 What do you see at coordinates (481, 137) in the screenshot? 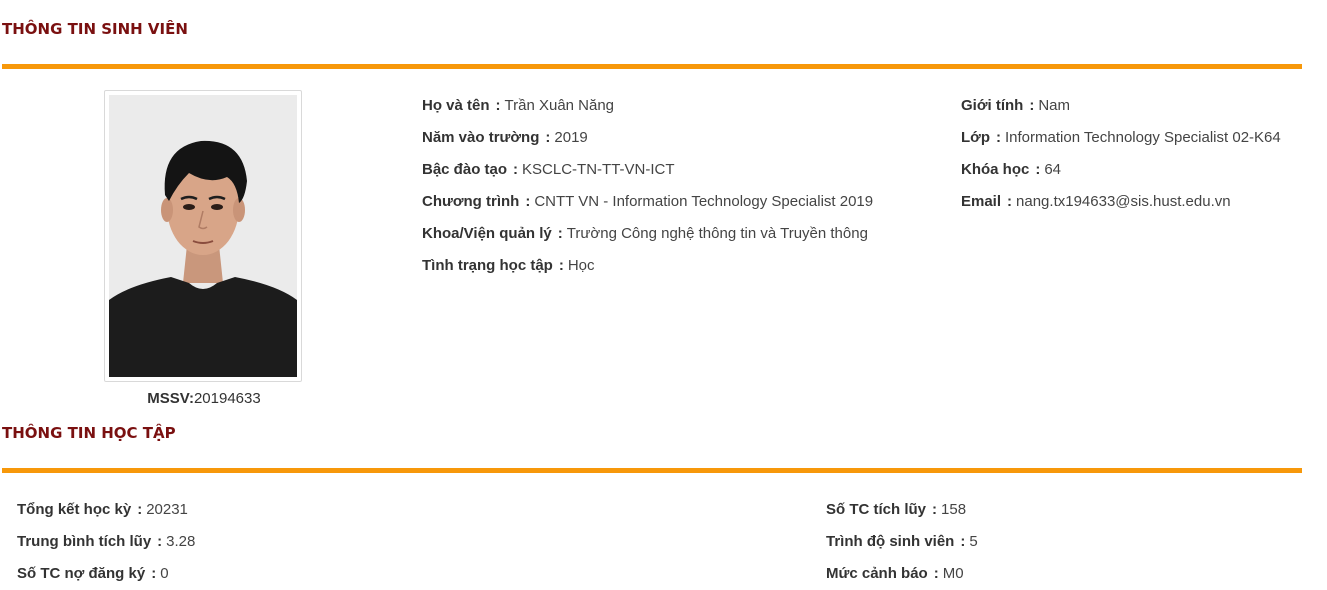
I see `field-label: Năm vào trường` at bounding box center [481, 137].